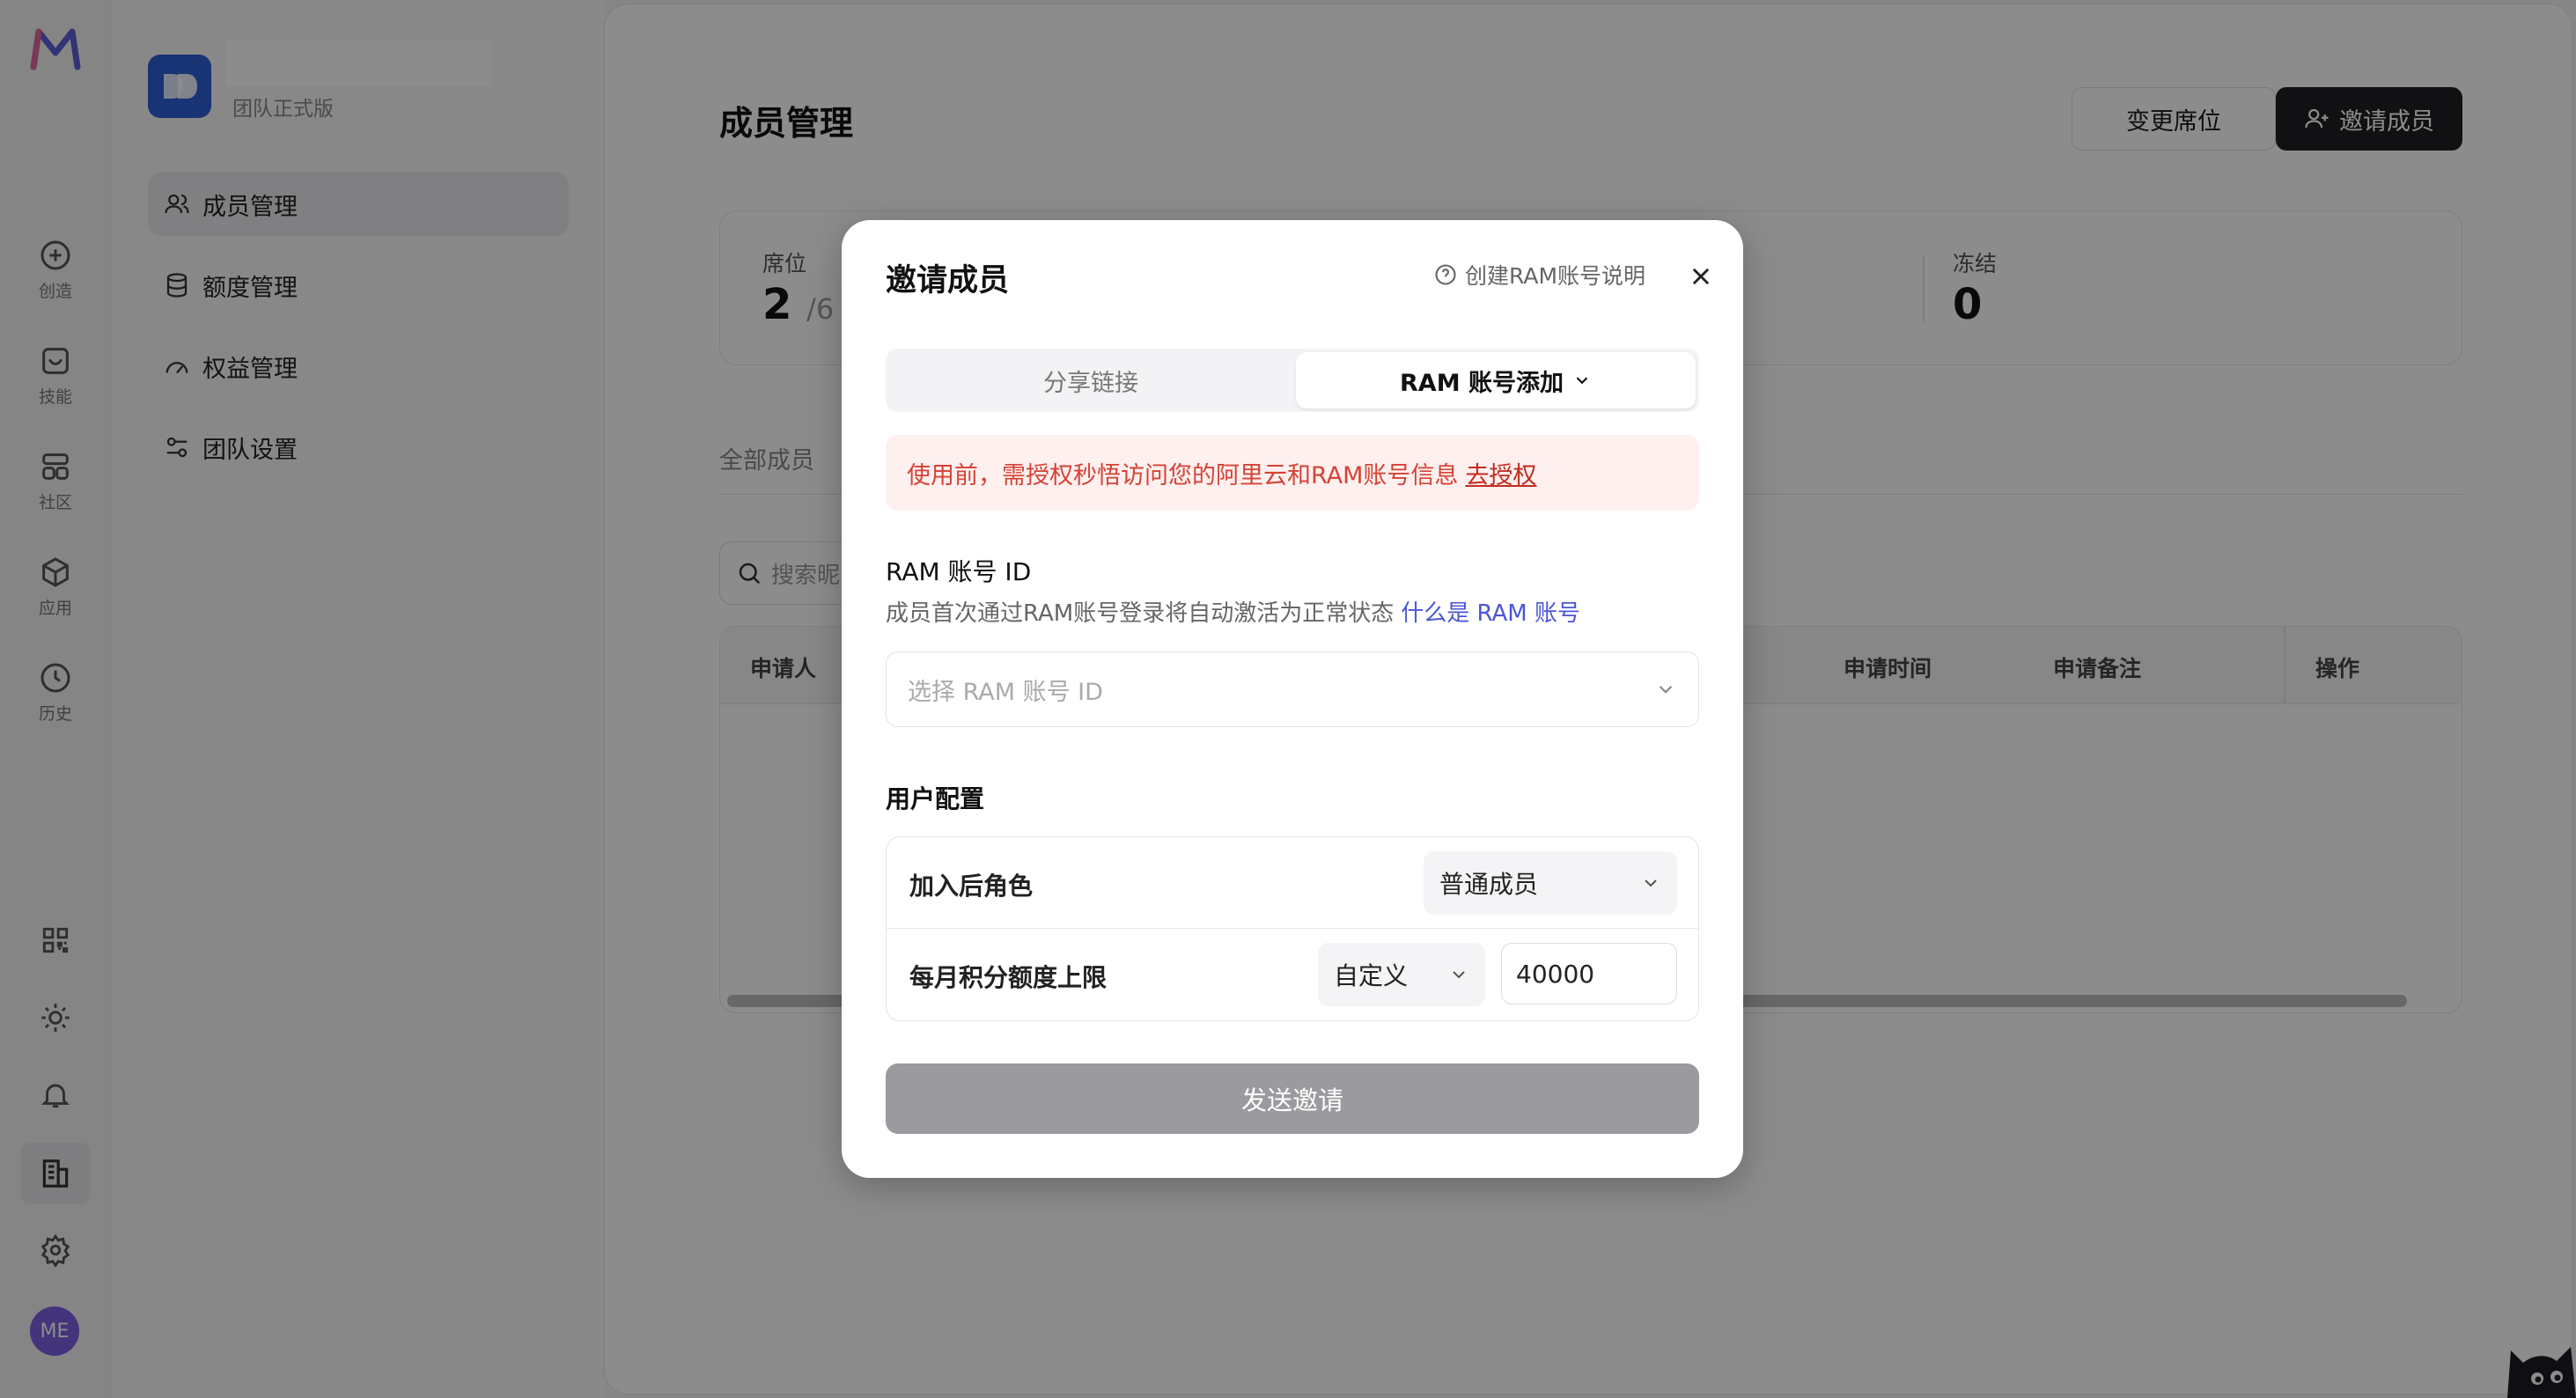  What do you see at coordinates (1501, 473) in the screenshot?
I see `authorize-link: 去授权` at bounding box center [1501, 473].